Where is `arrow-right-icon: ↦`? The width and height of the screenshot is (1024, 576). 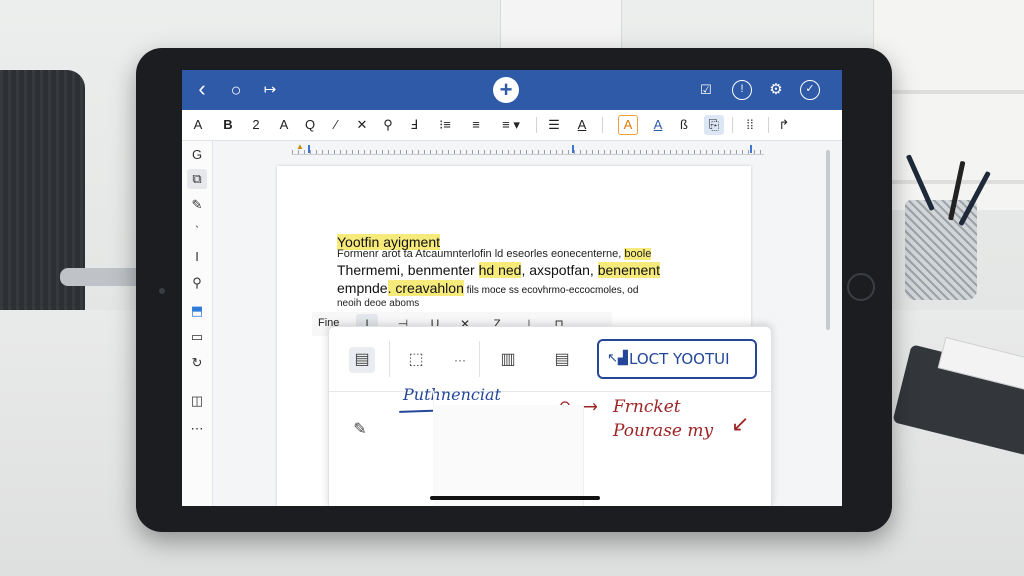
arrow-right-icon: ↦ is located at coordinates (270, 90).